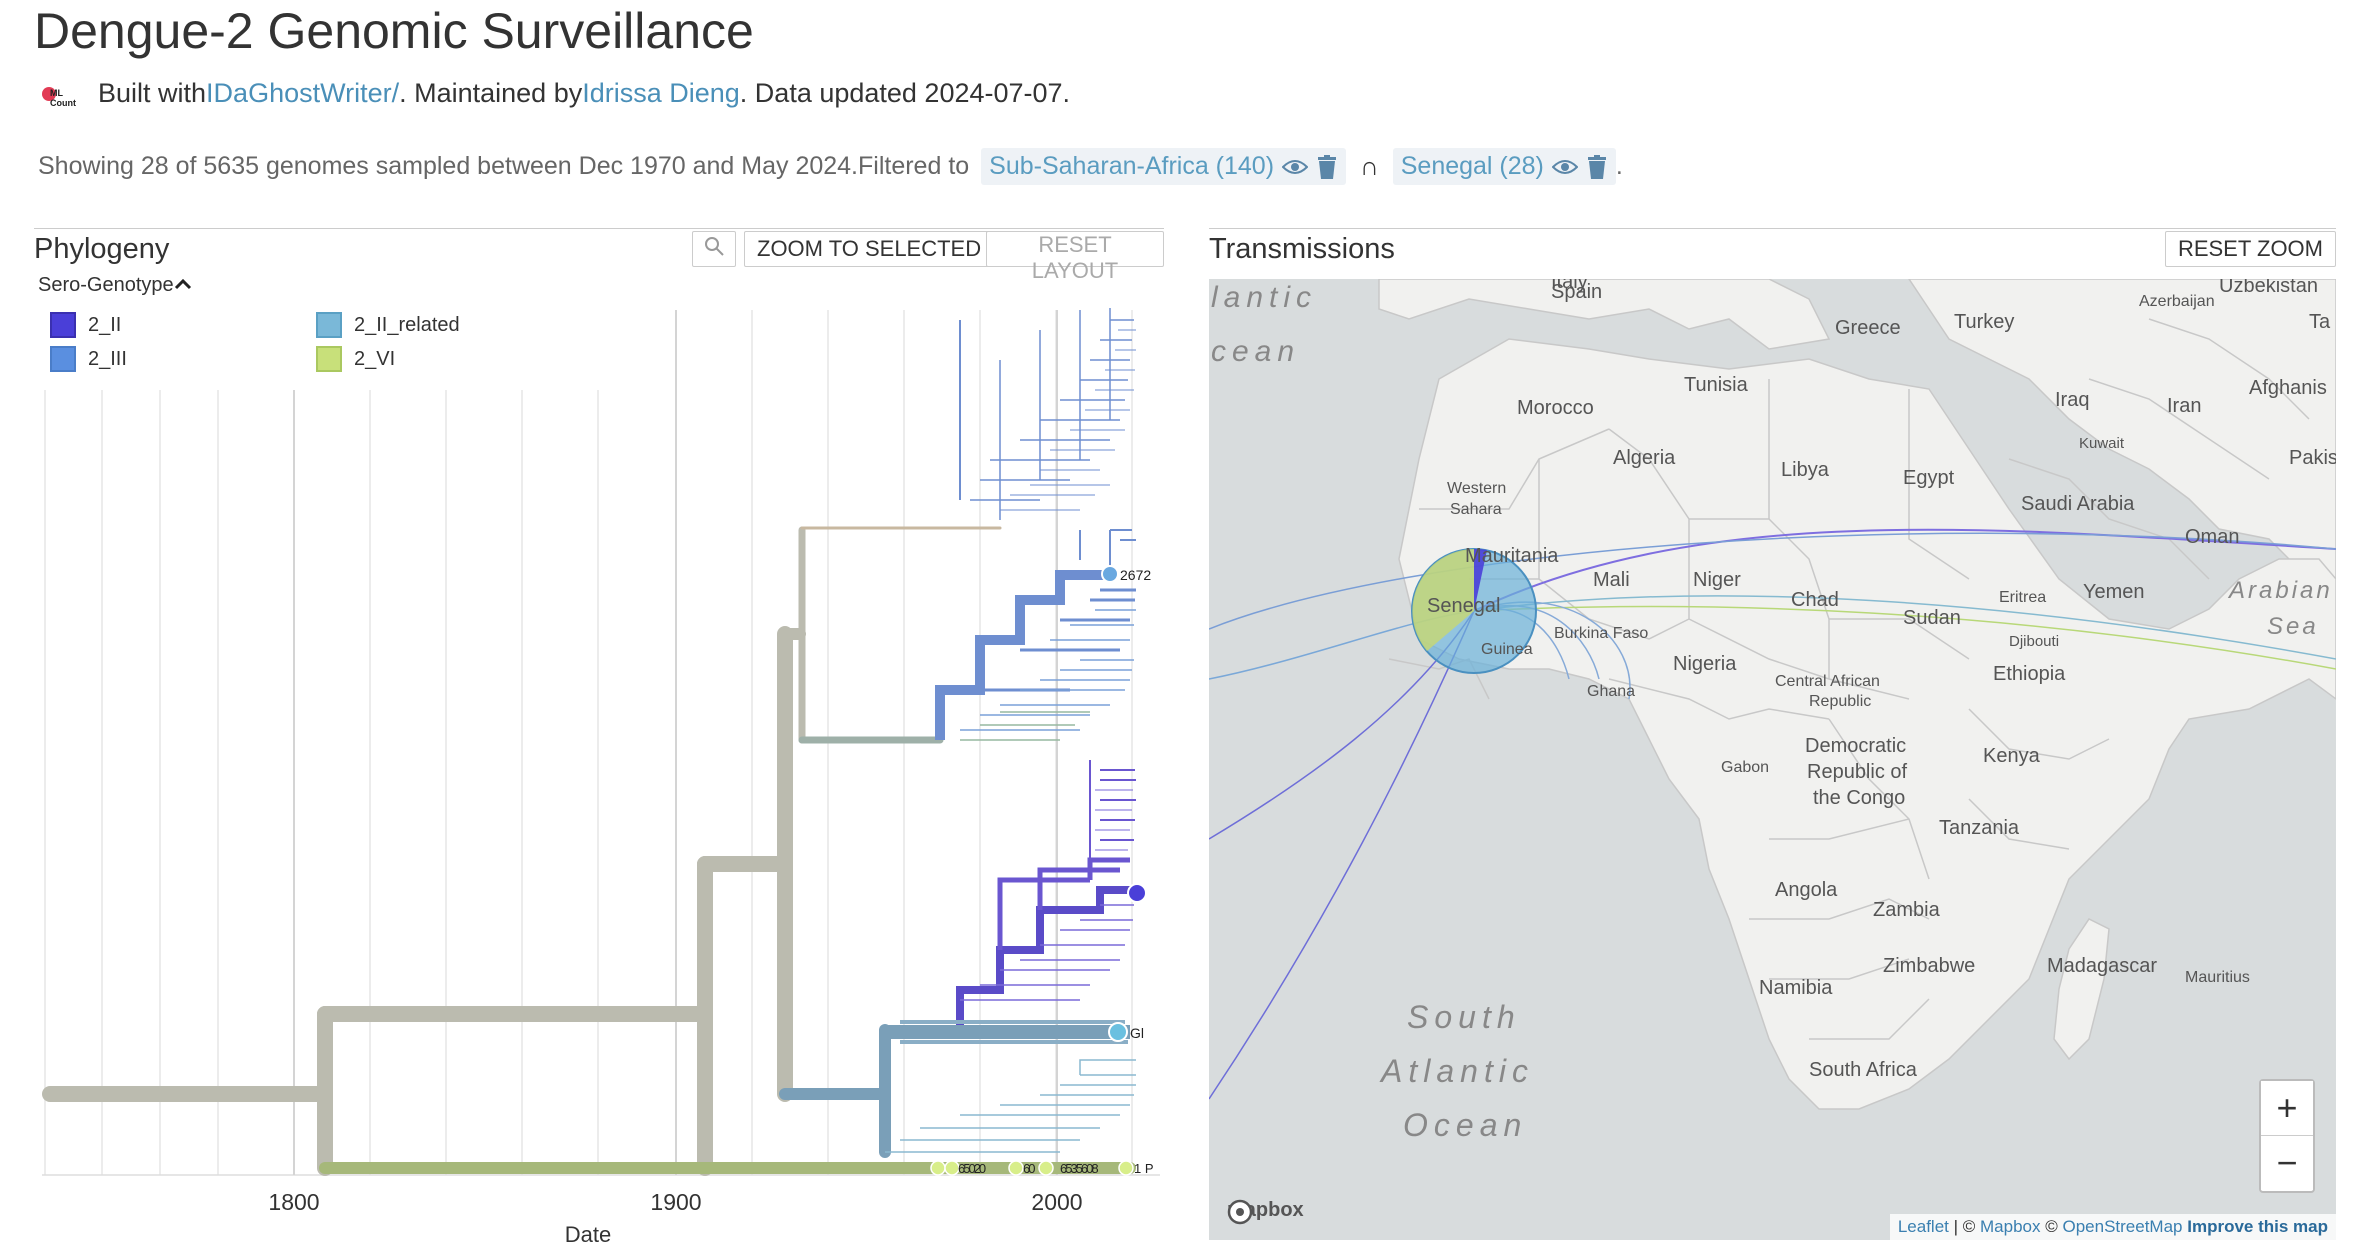  Describe the element at coordinates (1555, 408) in the screenshot. I see `label-morocco: Morocco` at that location.